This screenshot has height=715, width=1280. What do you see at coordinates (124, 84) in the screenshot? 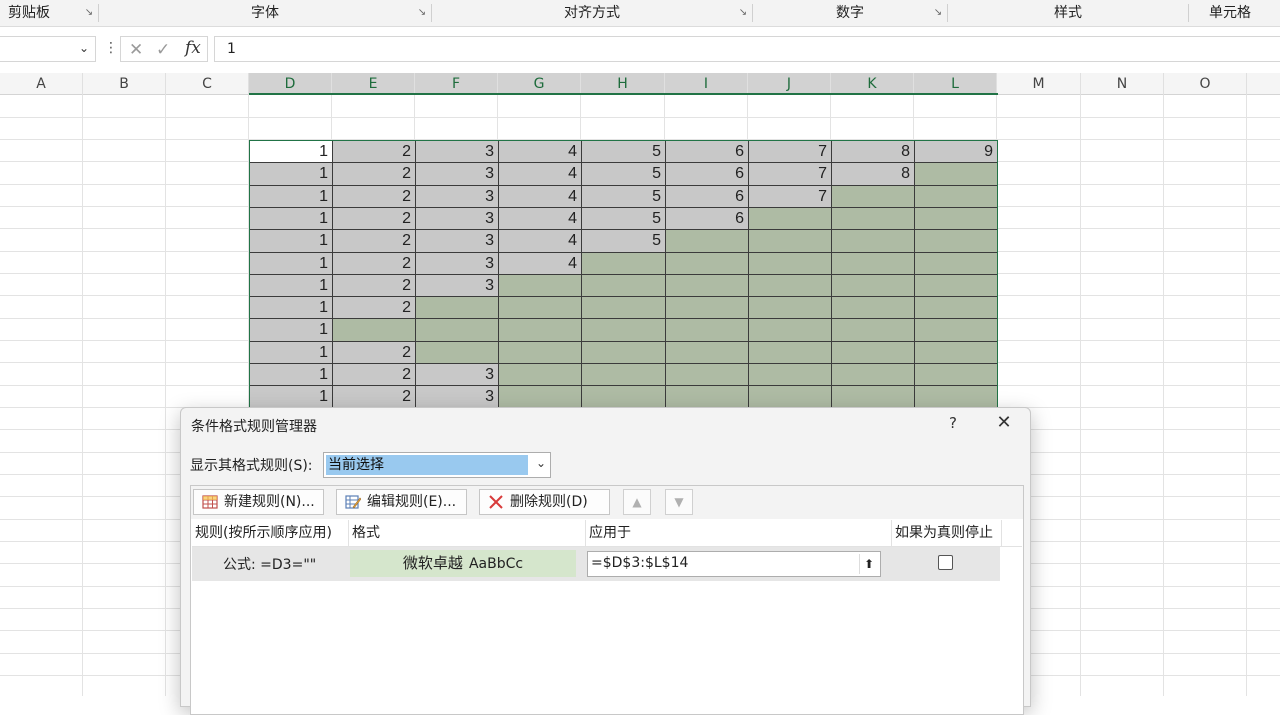
I see `column-header-b: B` at bounding box center [124, 84].